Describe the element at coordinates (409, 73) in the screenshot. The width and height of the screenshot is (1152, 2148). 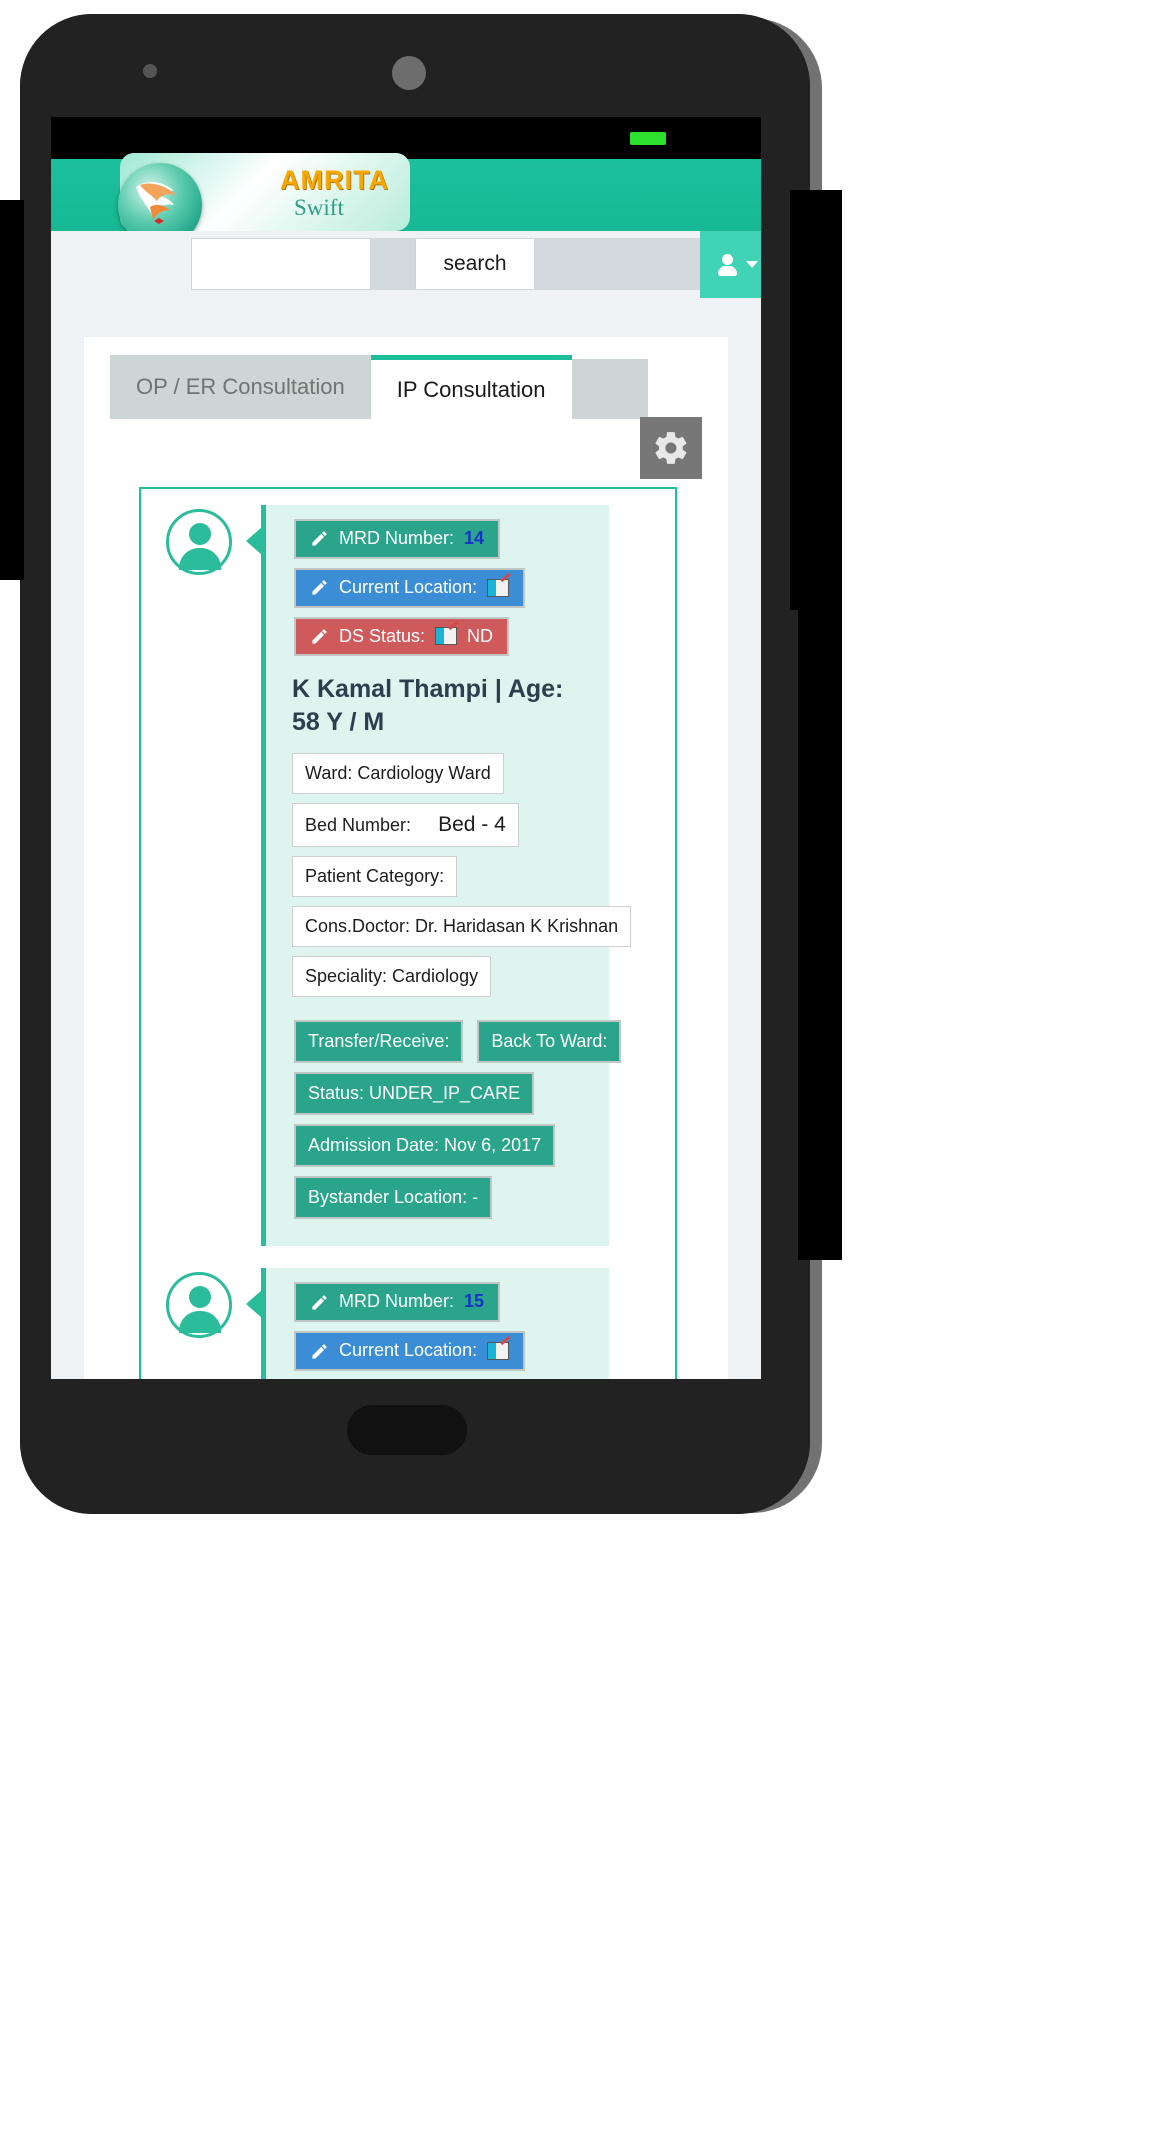
I see `phone-speaker` at that location.